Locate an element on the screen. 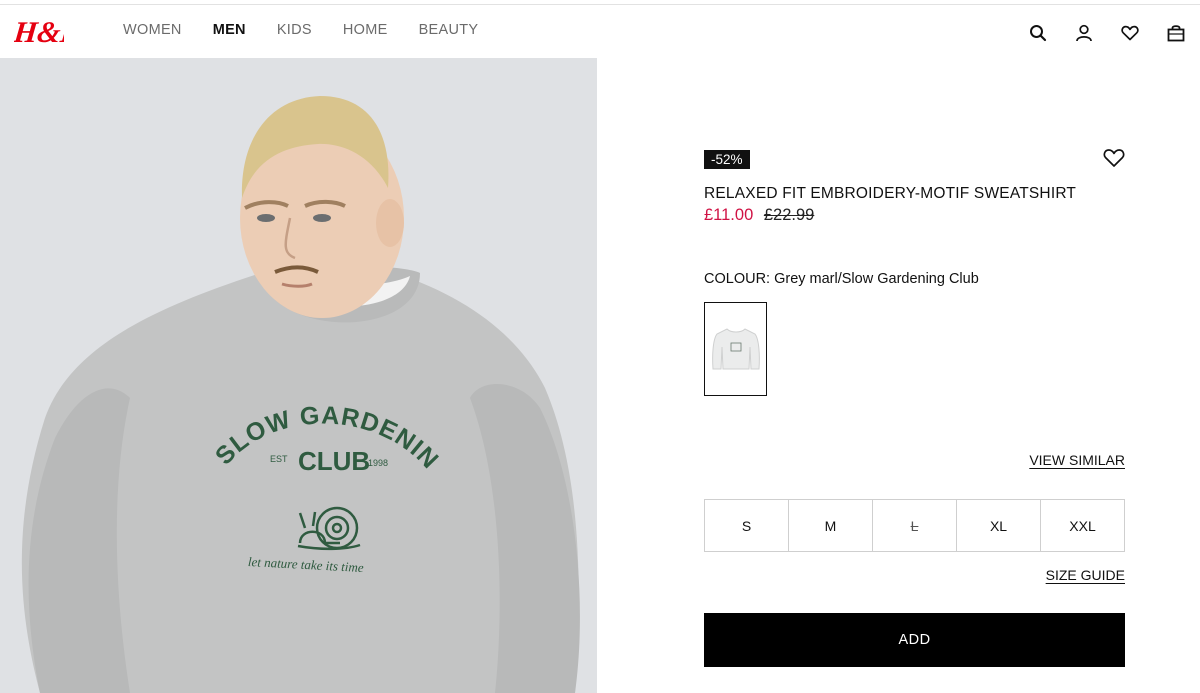 This screenshot has height=693, width=1200. shopping-bag-icon is located at coordinates (1176, 33).